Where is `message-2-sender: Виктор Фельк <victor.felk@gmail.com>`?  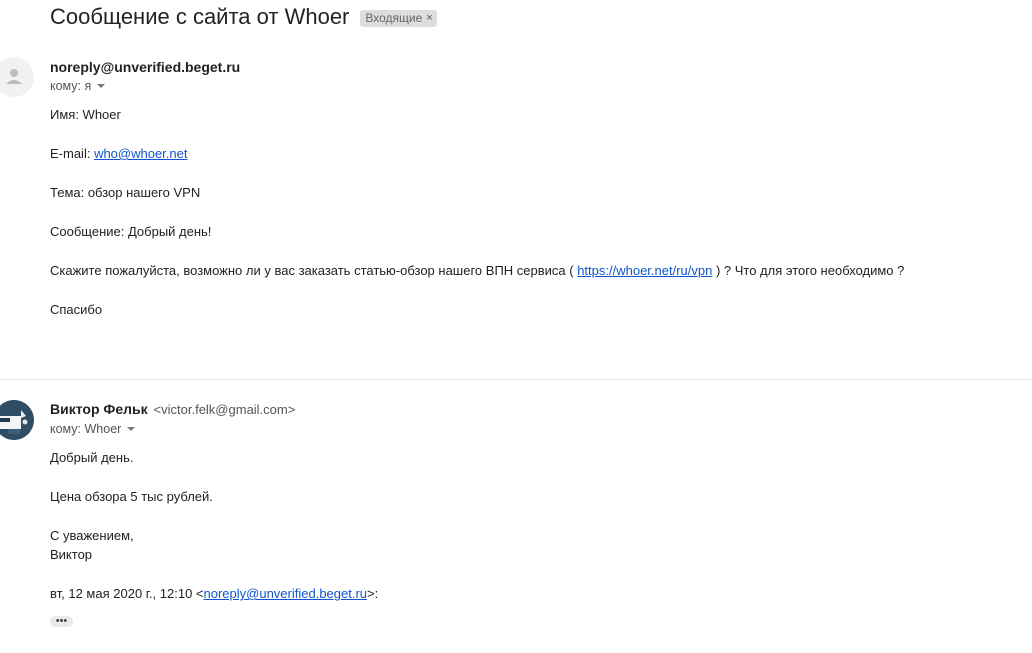
message-2-sender: Виктор Фельк <victor.felk@gmail.com> is located at coordinates (172, 409).